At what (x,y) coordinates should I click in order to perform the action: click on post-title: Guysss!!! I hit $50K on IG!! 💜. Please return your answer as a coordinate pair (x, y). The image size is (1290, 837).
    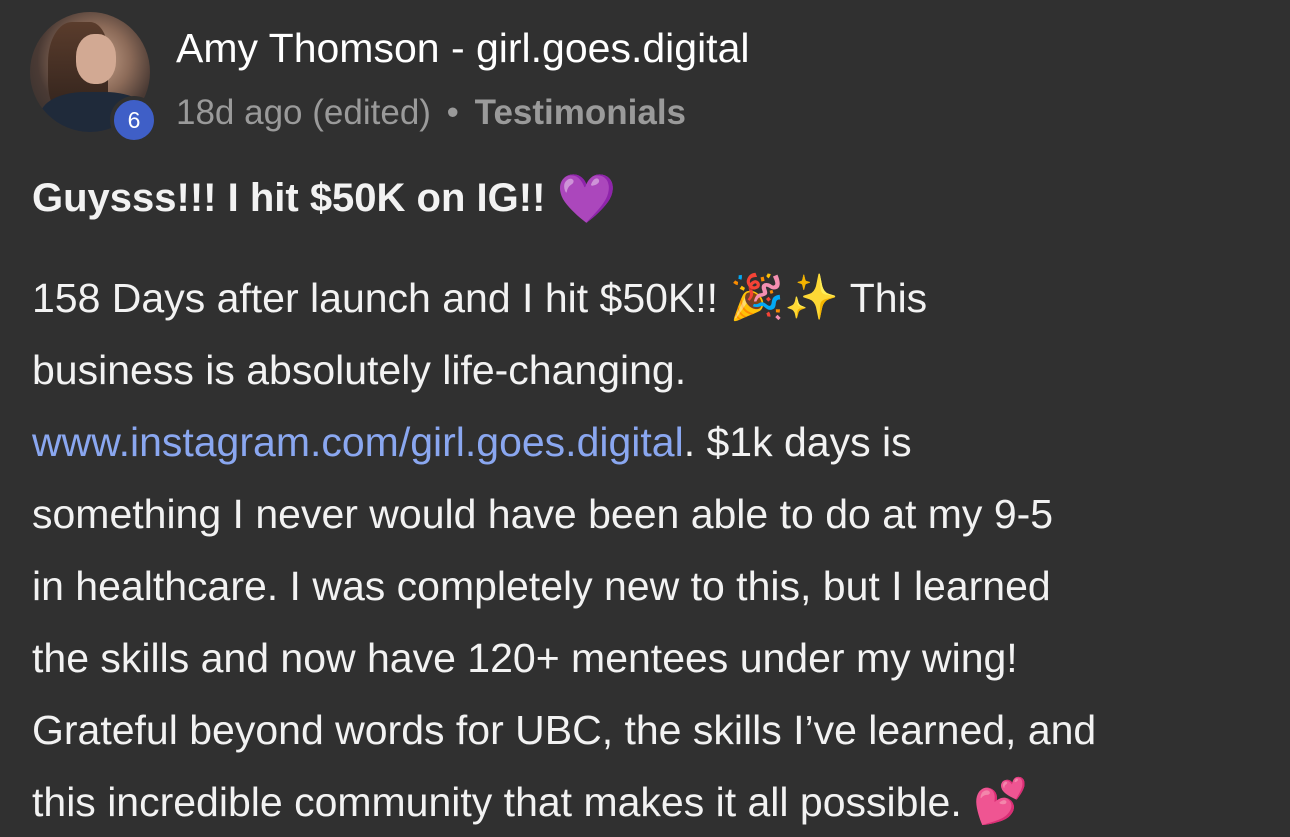
    Looking at the image, I should click on (324, 198).